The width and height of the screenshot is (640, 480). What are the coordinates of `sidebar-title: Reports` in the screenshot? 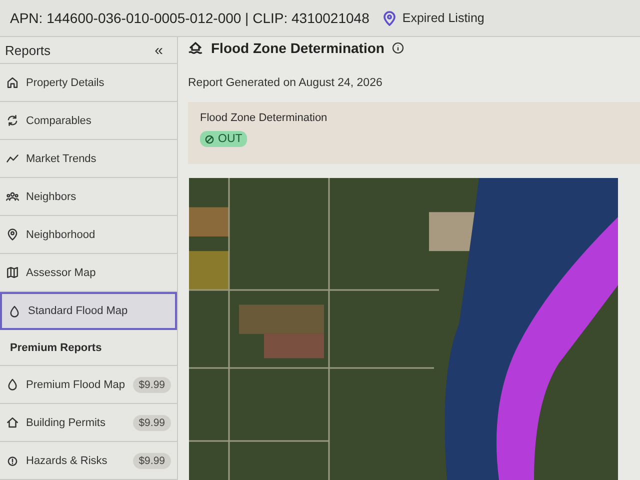 It's located at (28, 50).